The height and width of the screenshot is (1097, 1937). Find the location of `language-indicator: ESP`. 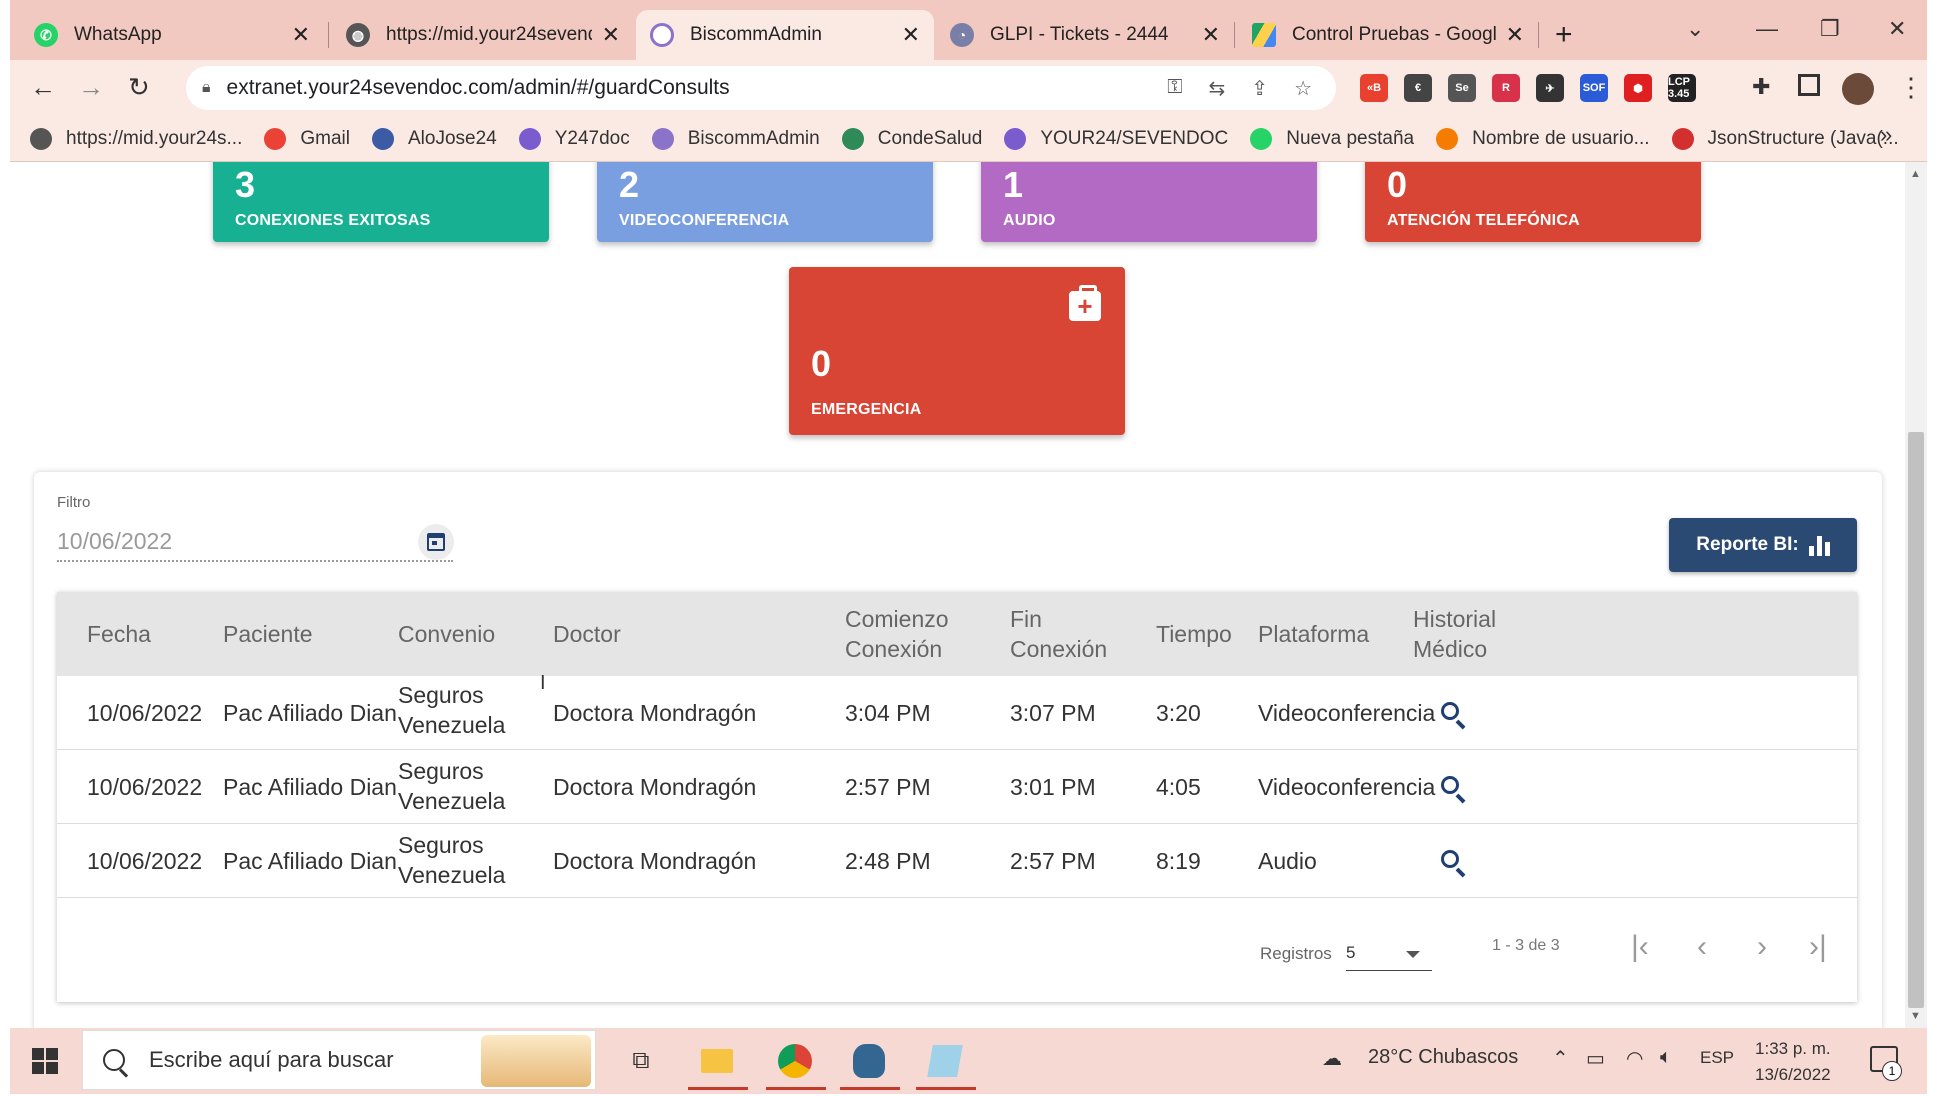

language-indicator: ESP is located at coordinates (1717, 1058).